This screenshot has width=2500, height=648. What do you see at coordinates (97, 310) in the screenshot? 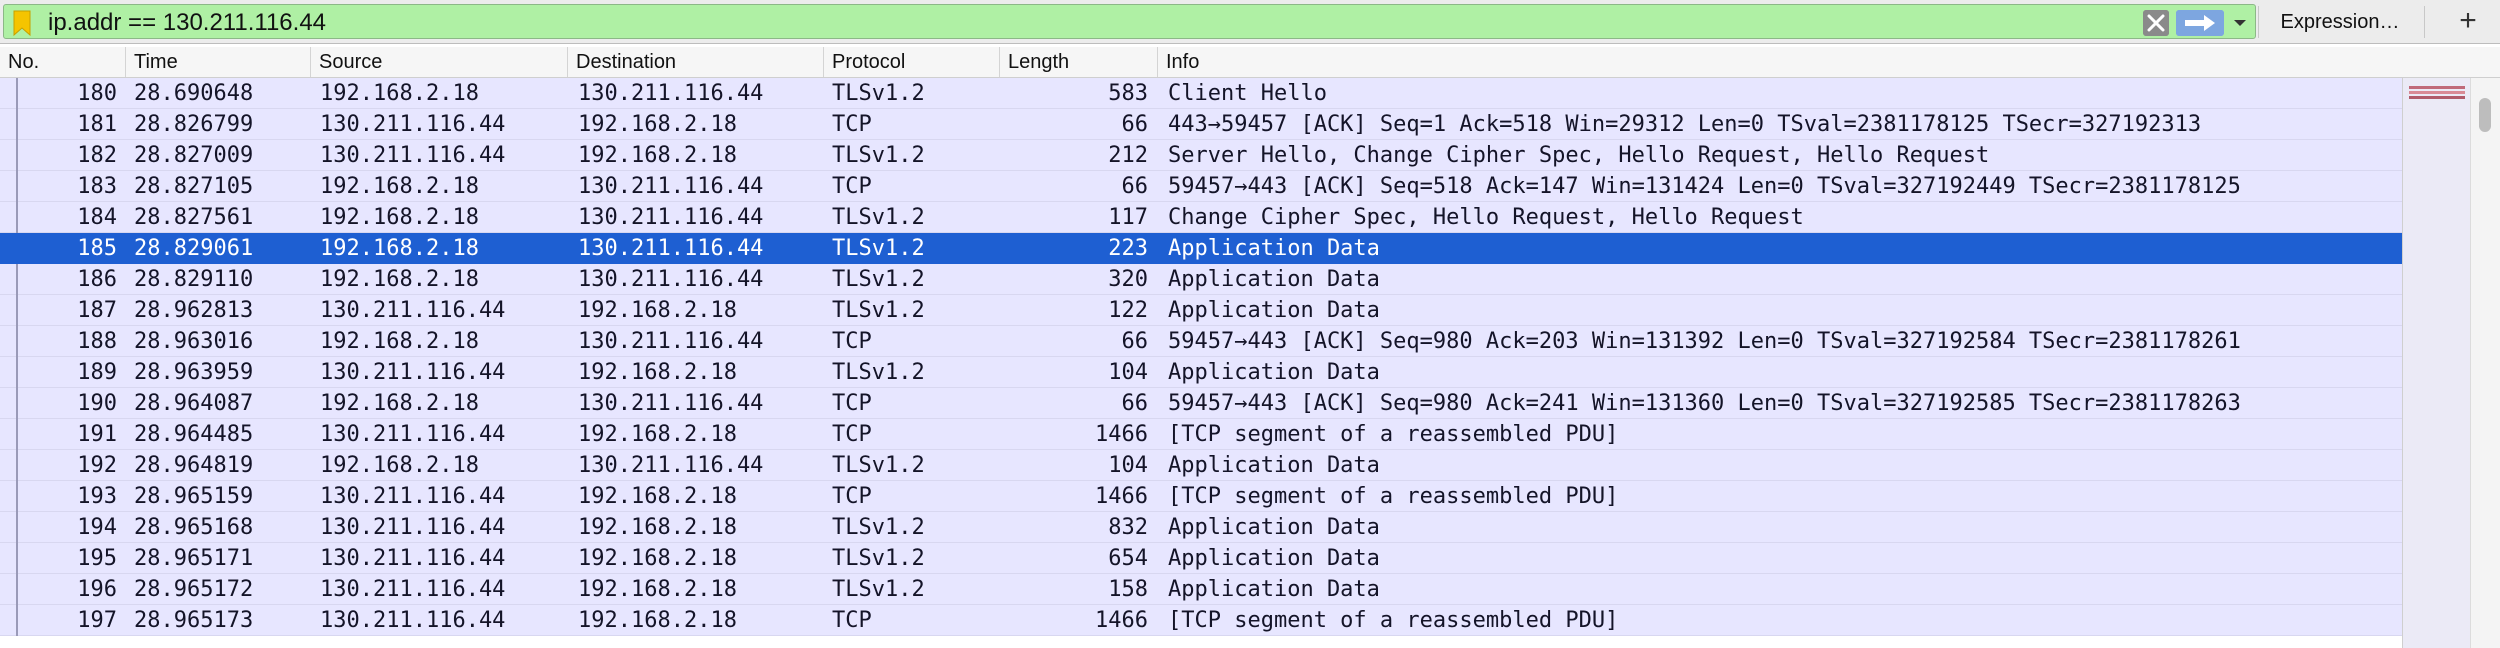
I see `packet-no-cell: 187` at bounding box center [97, 310].